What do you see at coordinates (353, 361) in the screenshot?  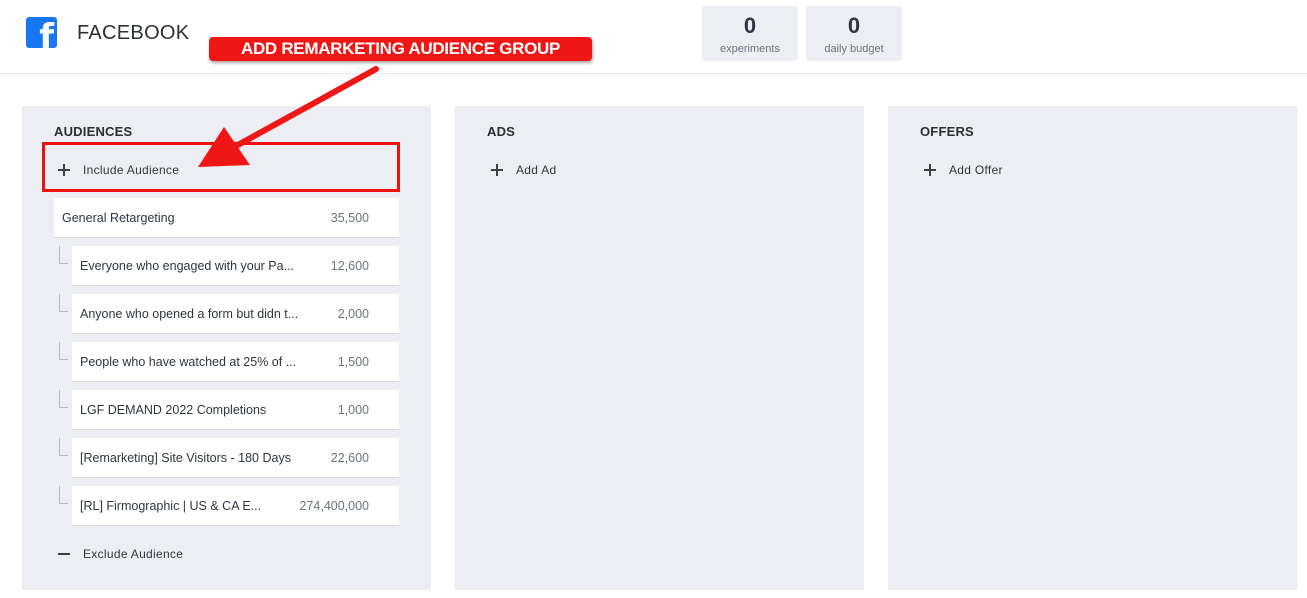 I see `audience-count: 1,500` at bounding box center [353, 361].